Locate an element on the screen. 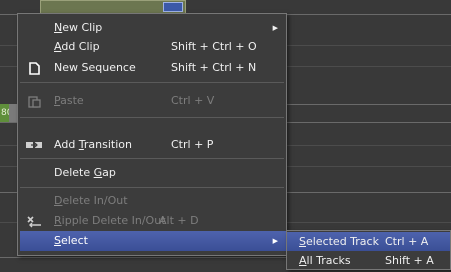 Image resolution: width=451 pixels, height=272 pixels. menu-item-delete-in-out: Delete In/Out is located at coordinates (152, 201).